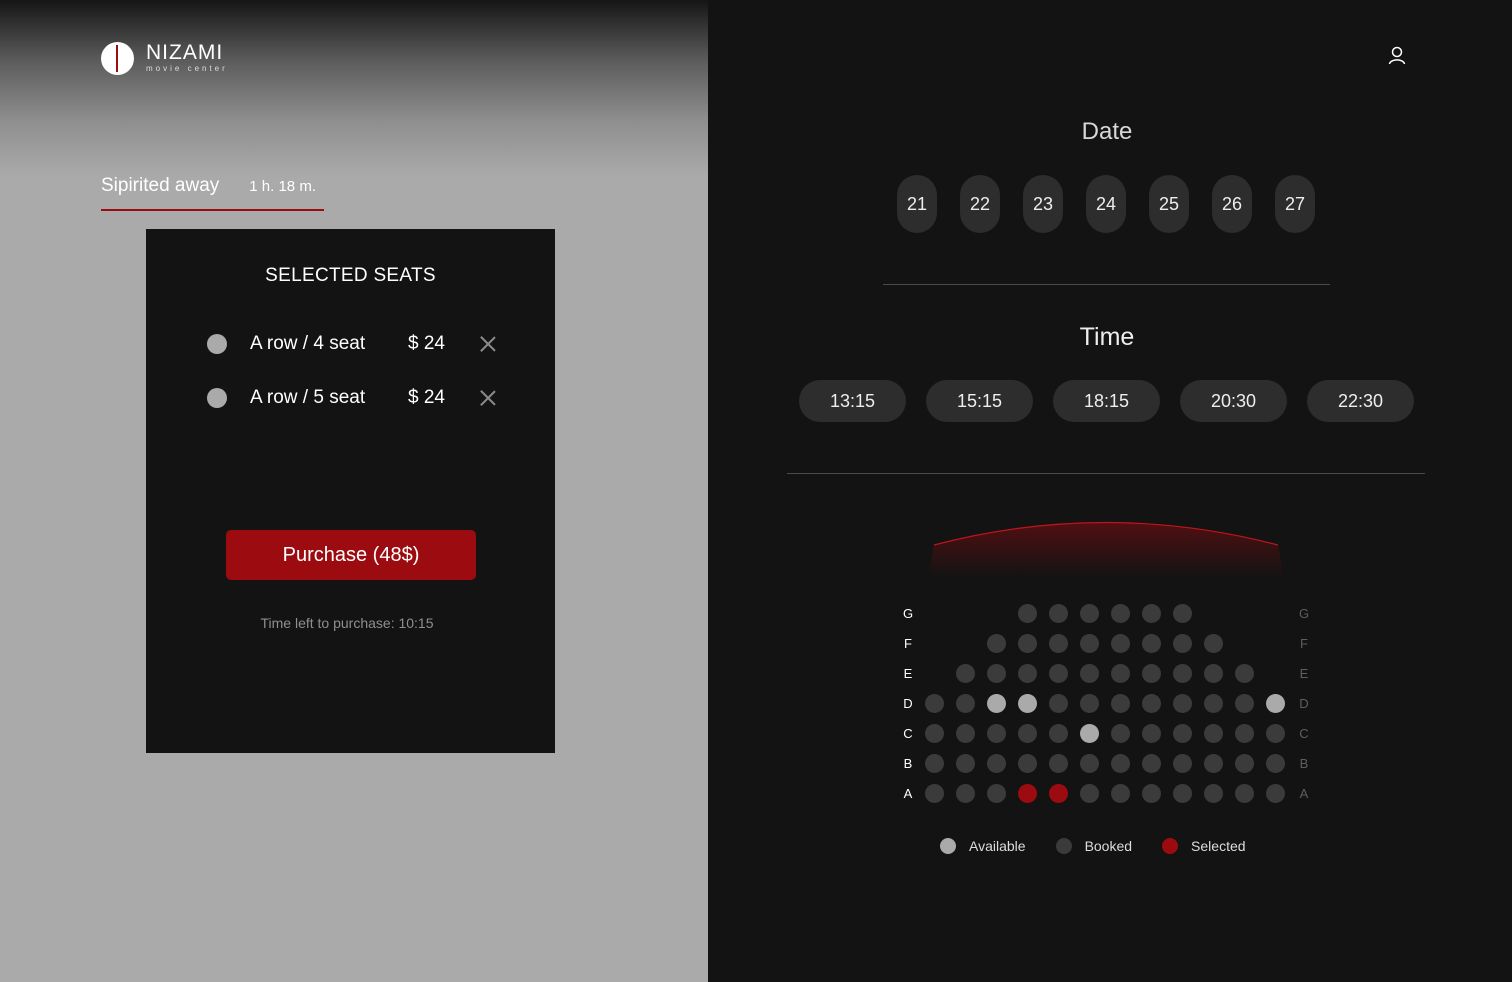 This screenshot has width=1512, height=982. Describe the element at coordinates (1397, 56) in the screenshot. I see `user-icon` at that location.